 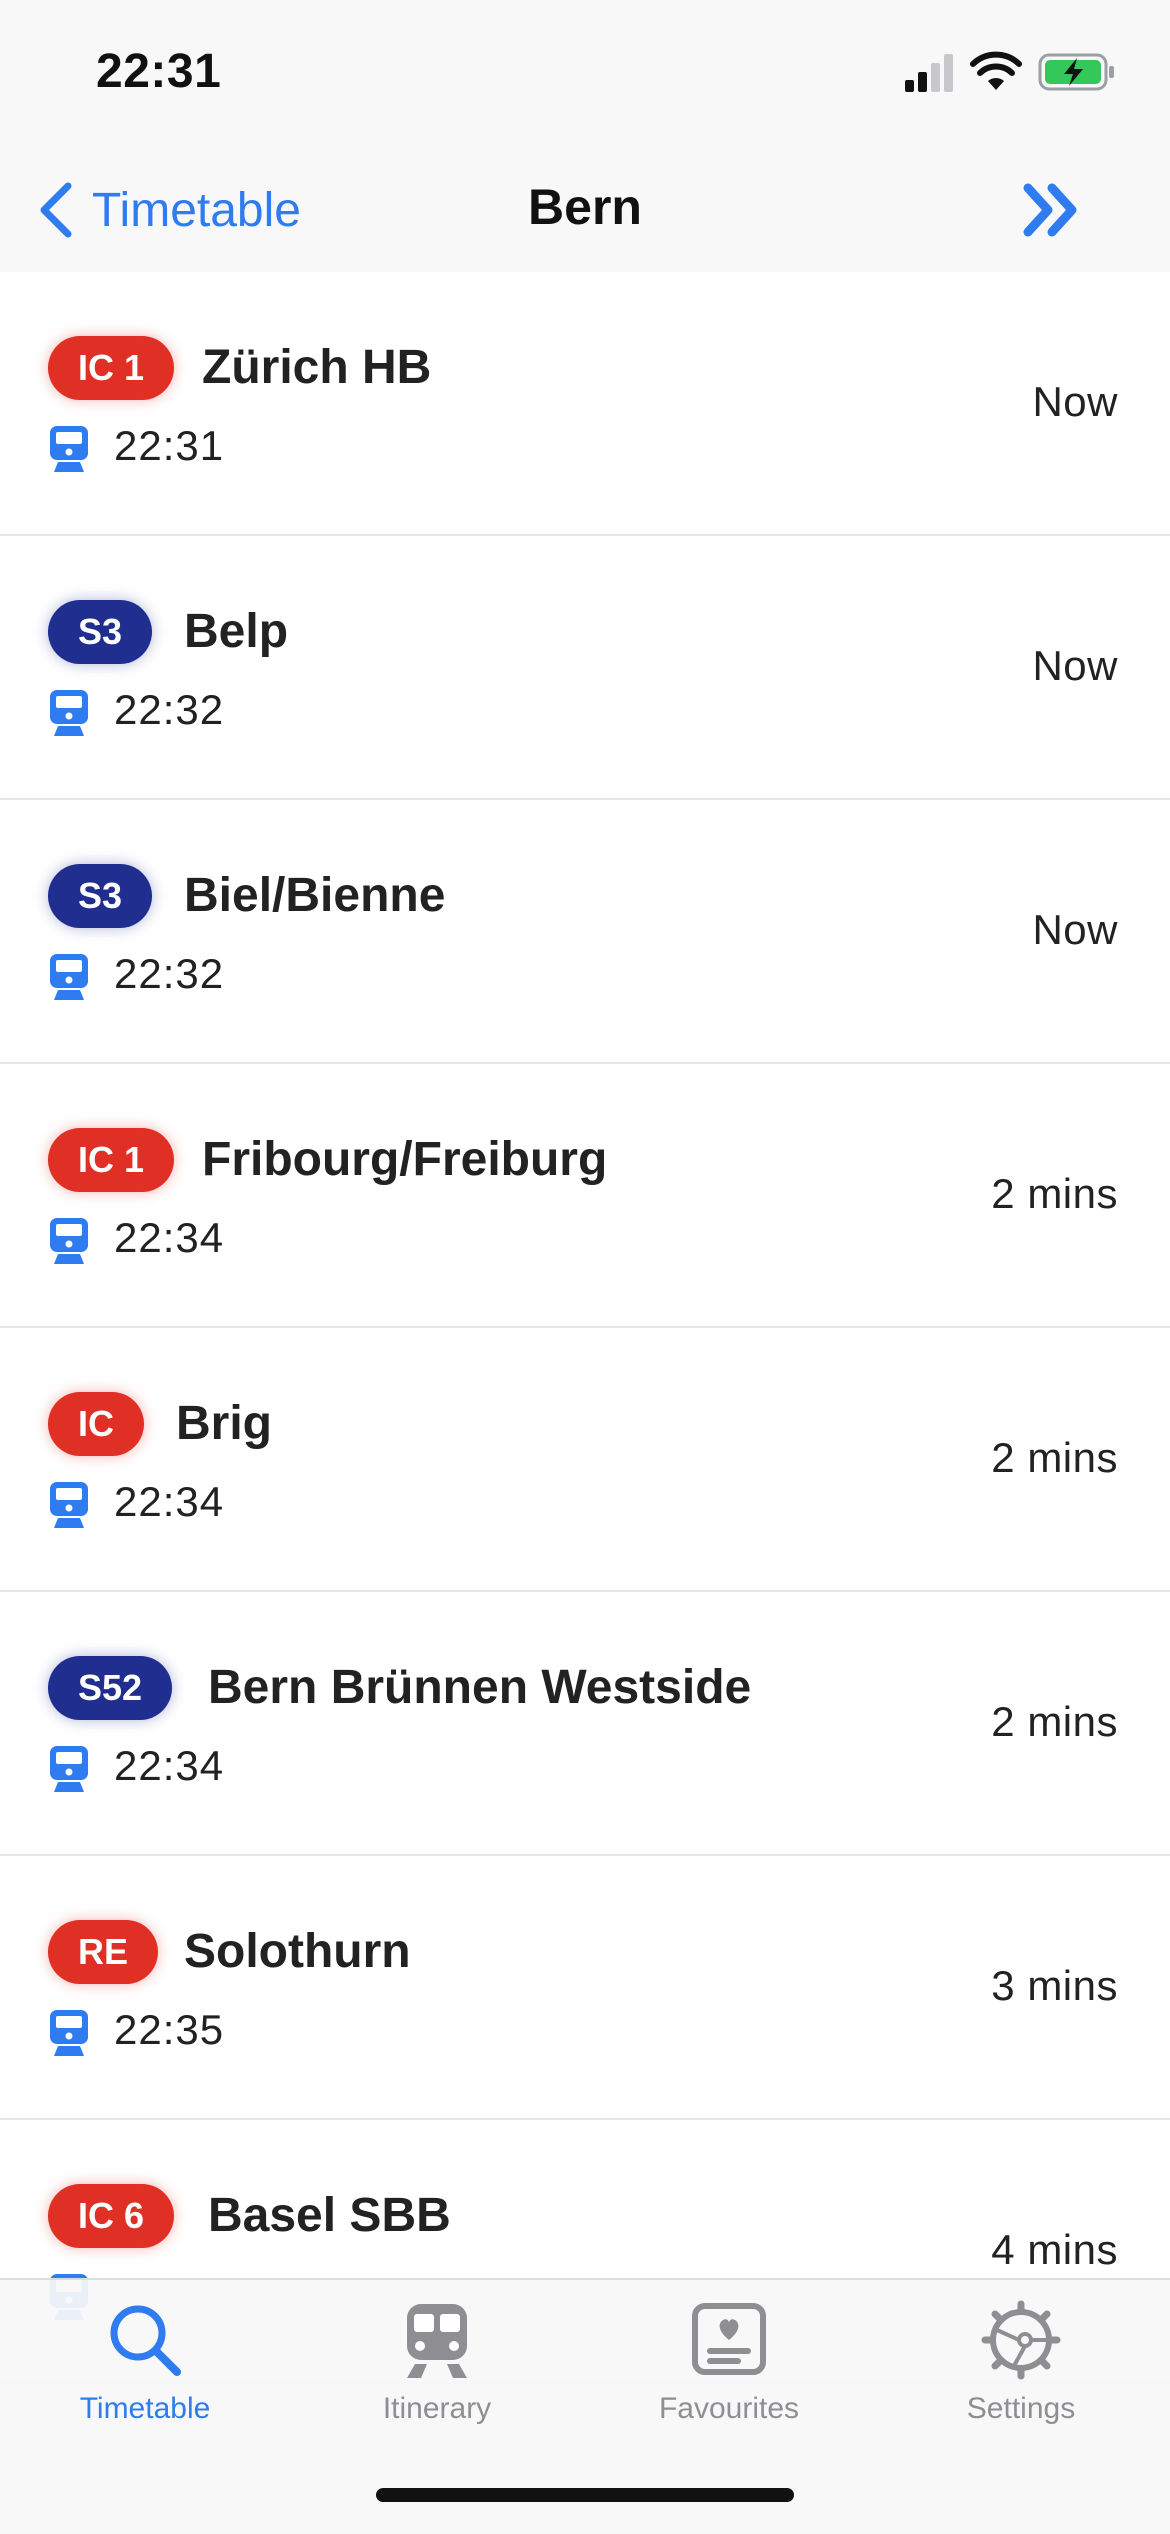 I want to click on departure-row: IC Brig 22:34 2 mins, so click(x=585, y=1460).